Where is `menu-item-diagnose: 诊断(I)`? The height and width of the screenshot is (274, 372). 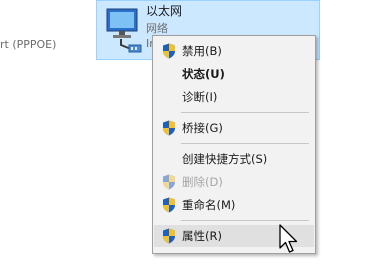
menu-item-diagnose: 诊断(I) is located at coordinates (234, 97).